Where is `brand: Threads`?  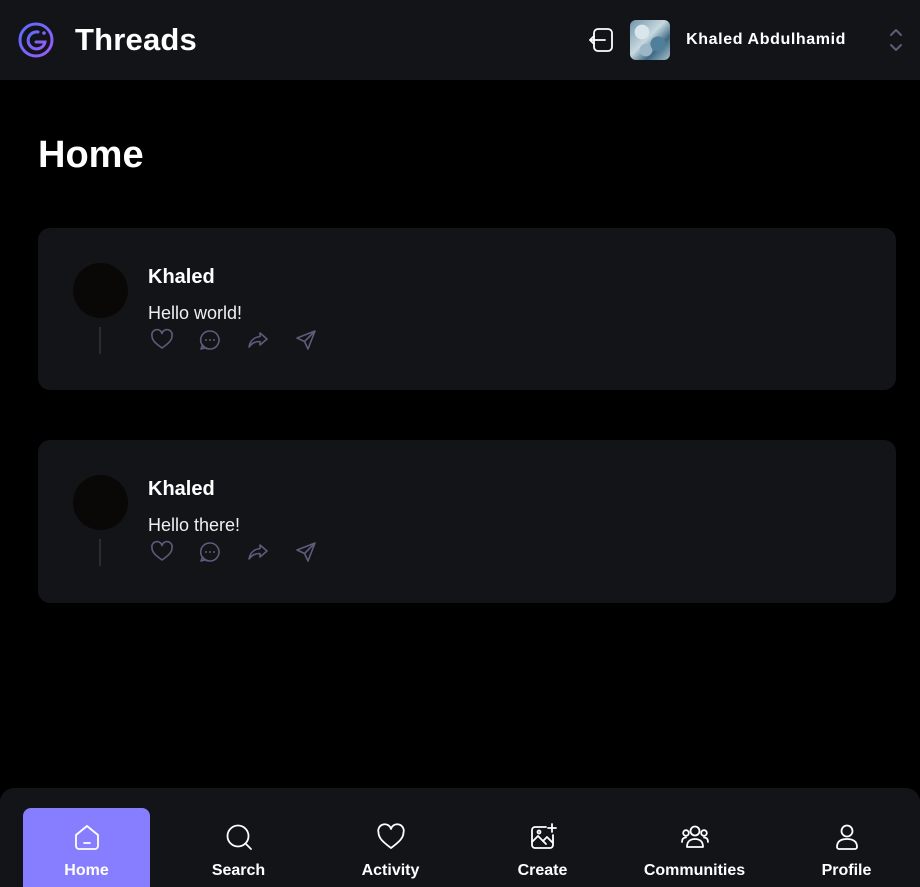
brand: Threads is located at coordinates (107, 40).